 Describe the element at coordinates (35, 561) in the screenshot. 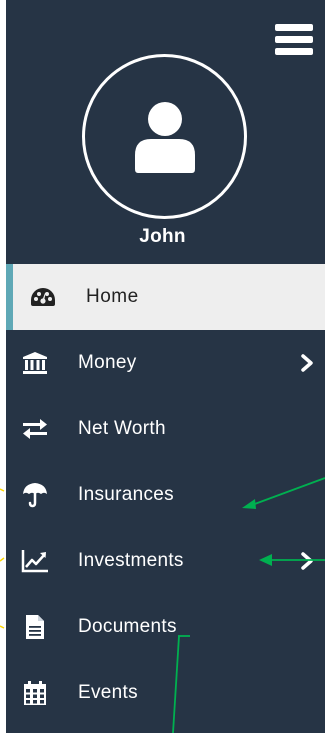

I see `line-chart-icon` at that location.